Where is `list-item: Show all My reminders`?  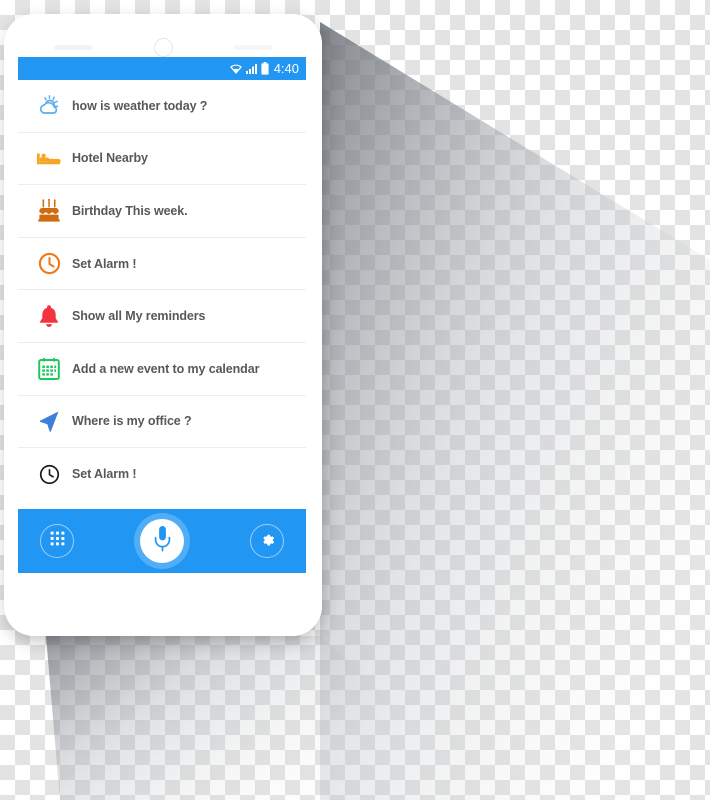 list-item: Show all My reminders is located at coordinates (162, 316).